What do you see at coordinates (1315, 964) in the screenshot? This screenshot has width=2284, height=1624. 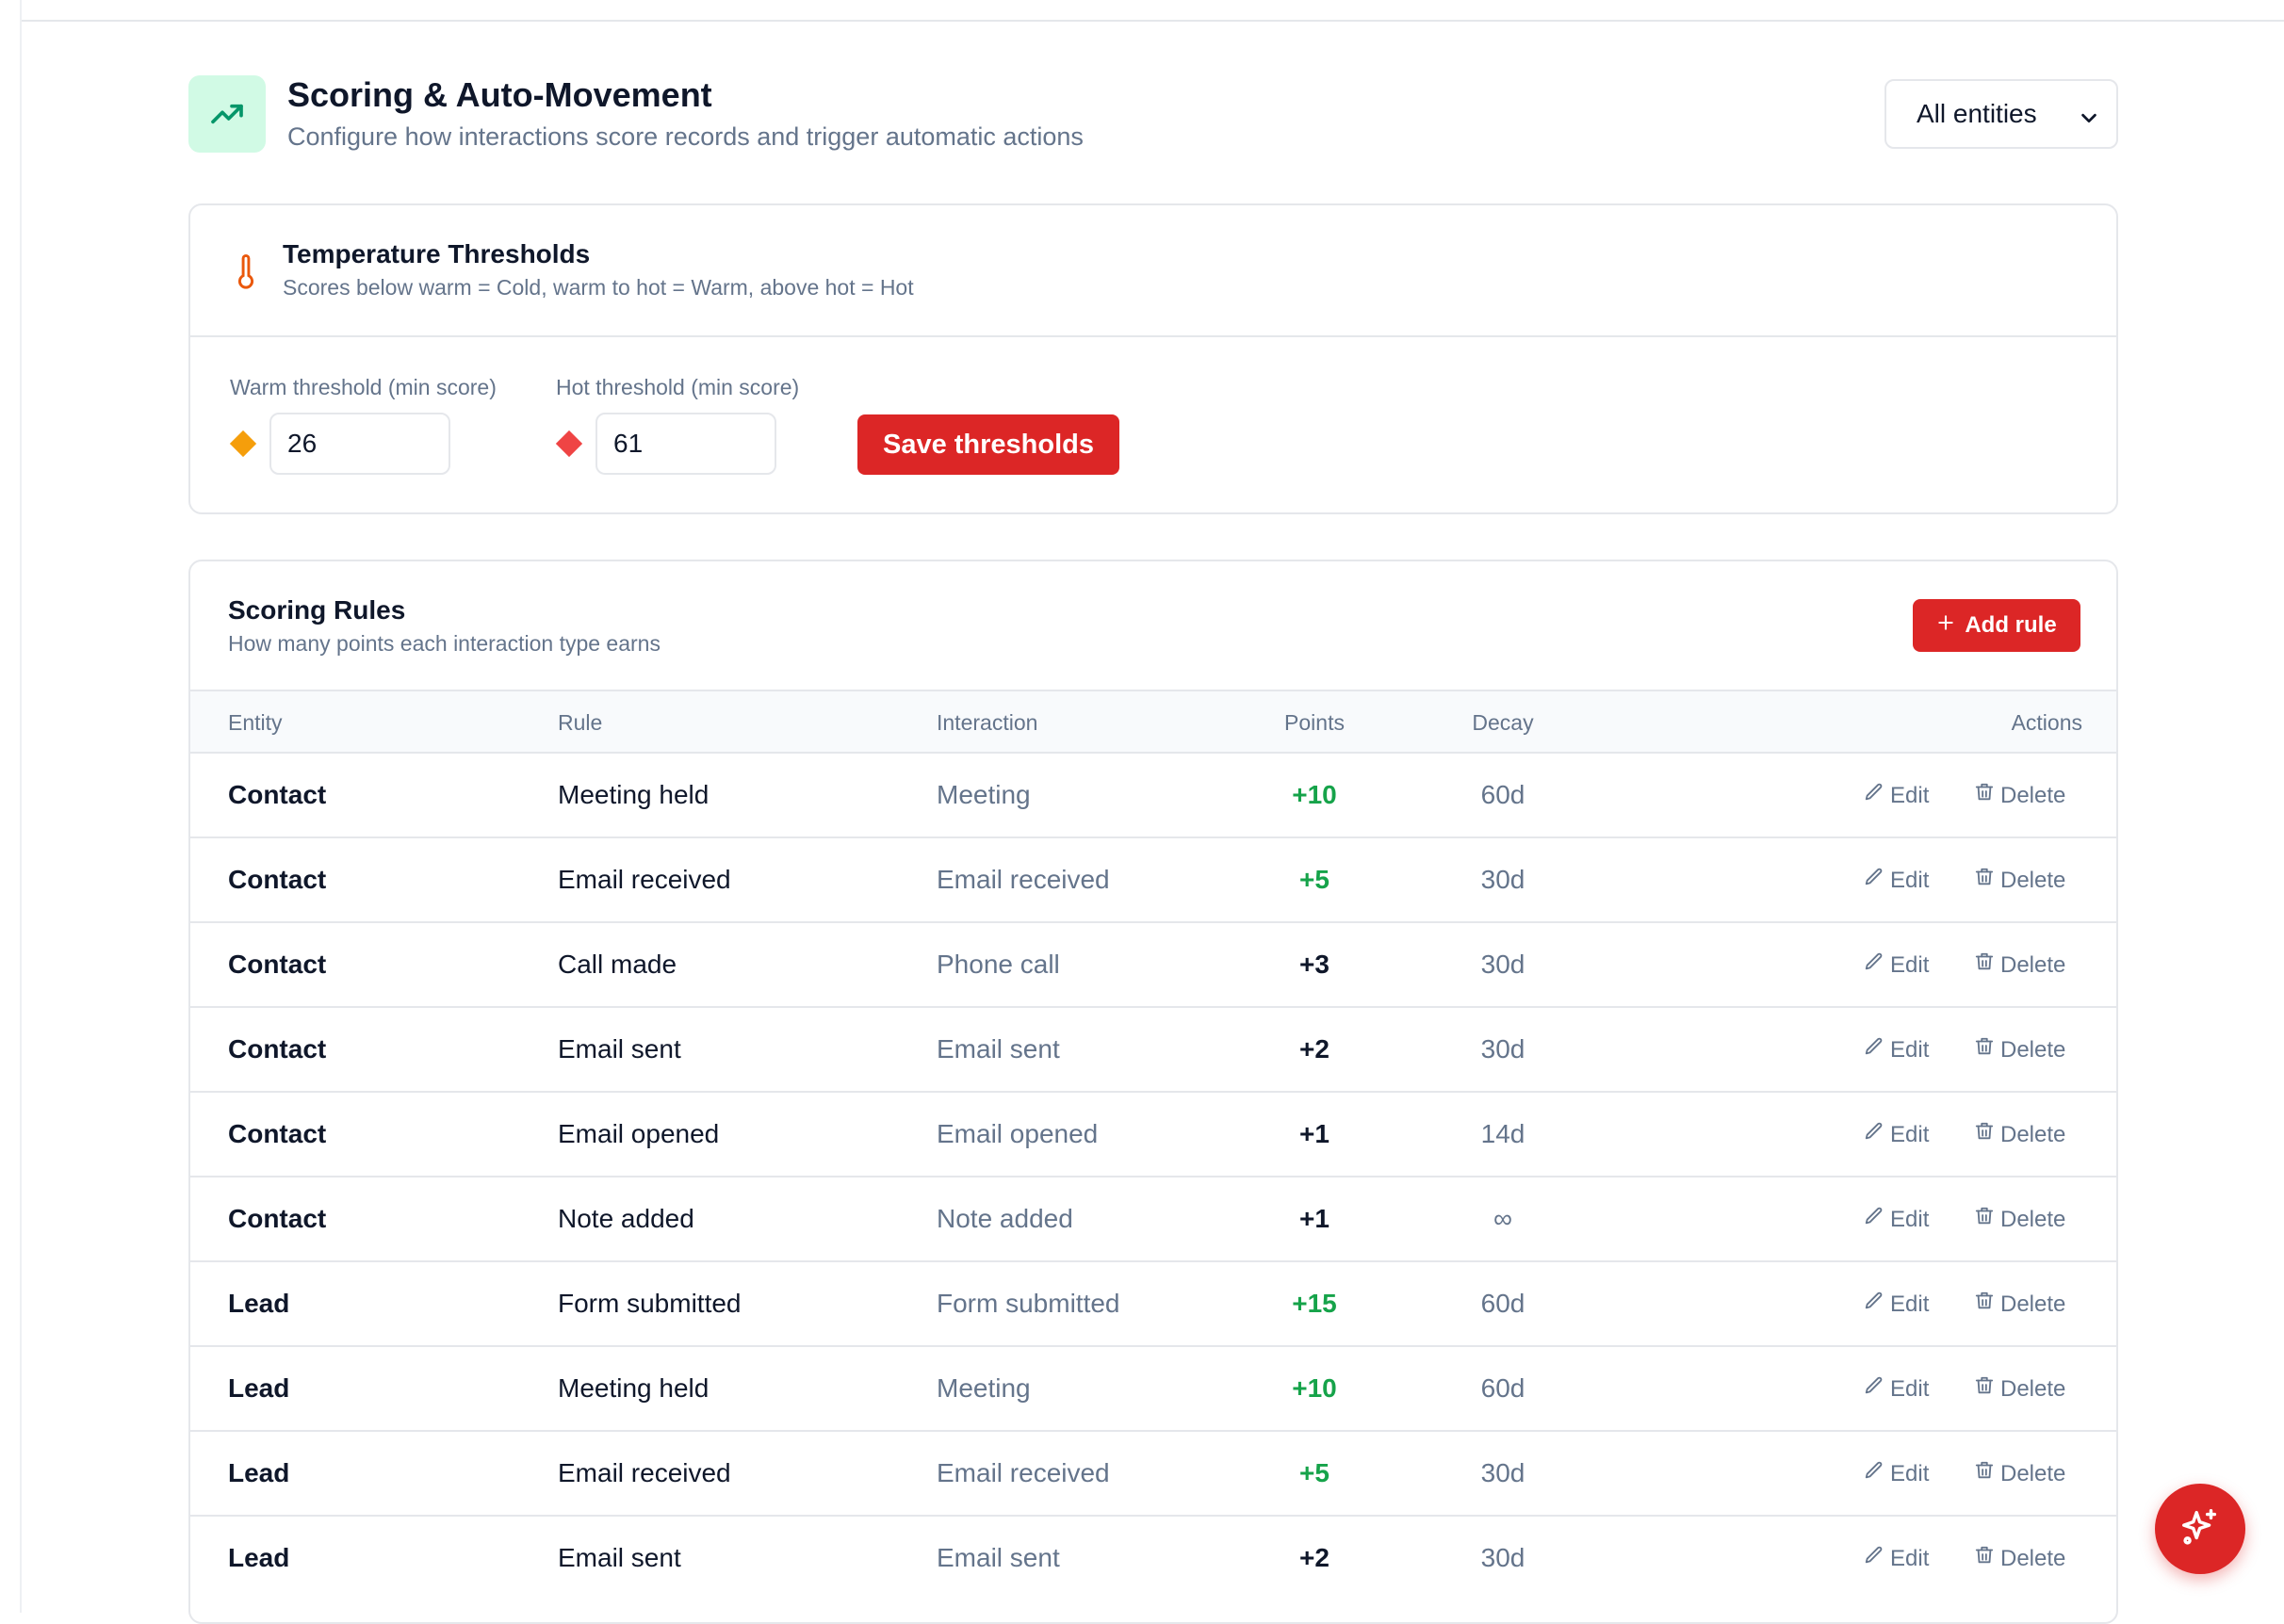 I see `cell-points: +3` at bounding box center [1315, 964].